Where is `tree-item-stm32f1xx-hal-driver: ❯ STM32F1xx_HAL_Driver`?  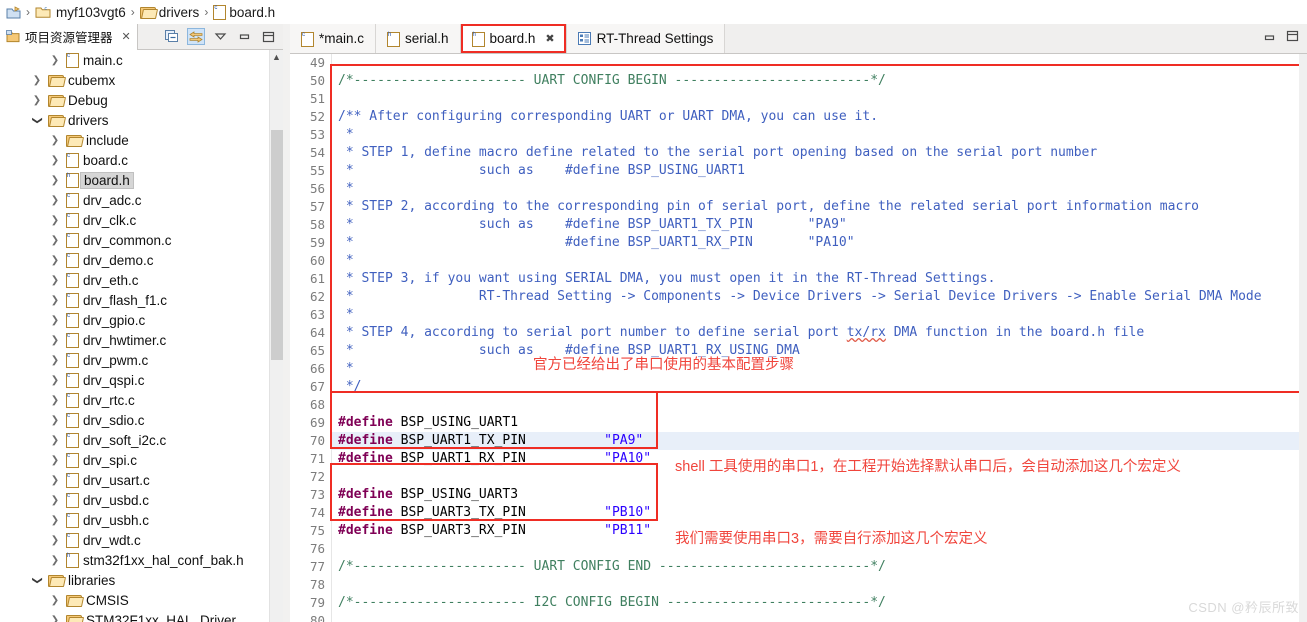
tree-item-stm32f1xx-hal-driver: ❯ STM32F1xx_HAL_Driver is located at coordinates (134, 616).